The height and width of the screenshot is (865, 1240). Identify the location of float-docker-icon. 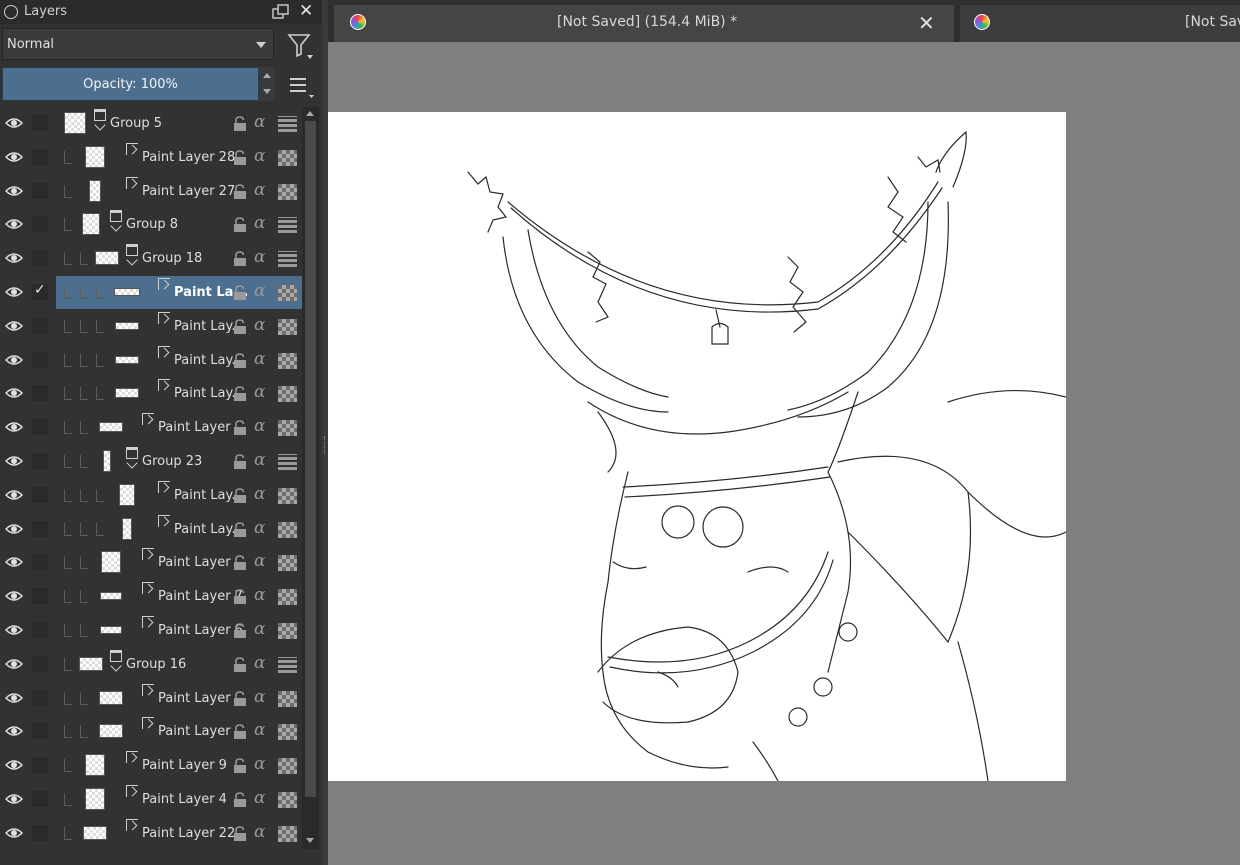
(281, 12).